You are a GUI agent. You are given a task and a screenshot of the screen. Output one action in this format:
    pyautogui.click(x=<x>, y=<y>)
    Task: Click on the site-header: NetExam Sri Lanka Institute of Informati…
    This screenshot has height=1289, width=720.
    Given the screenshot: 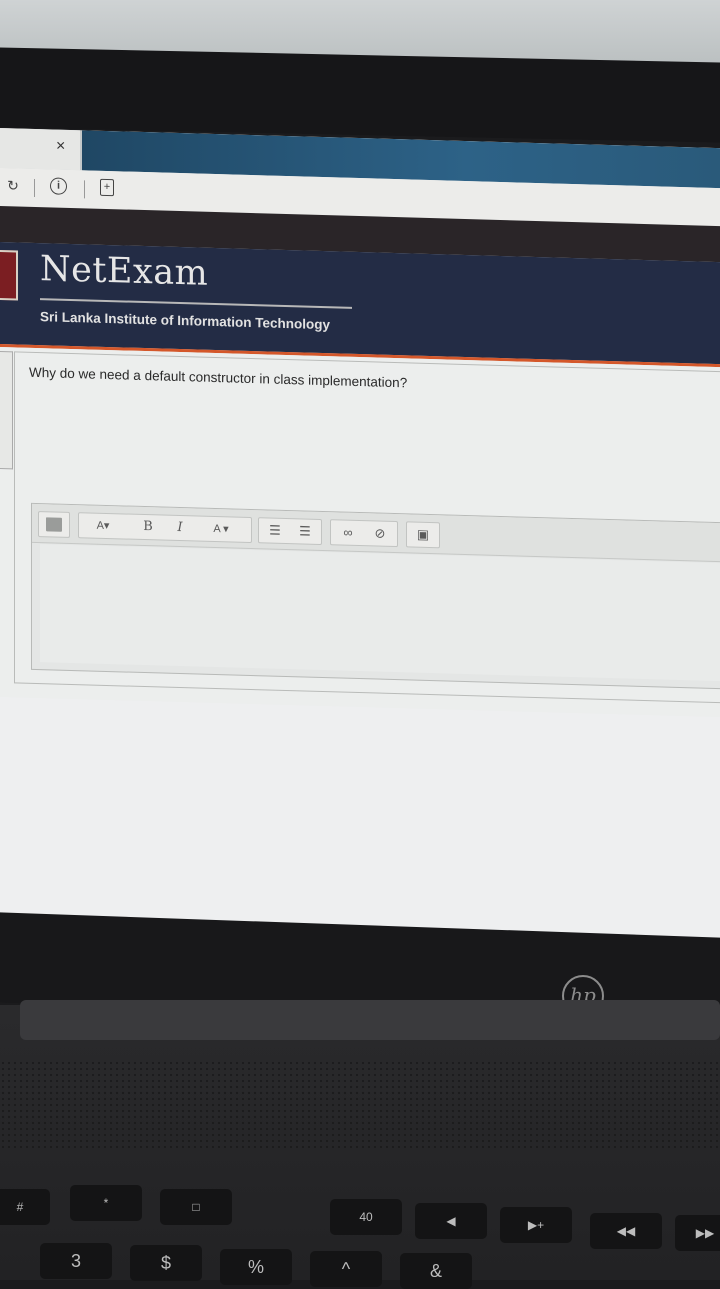 What is the action you would take?
    pyautogui.click(x=360, y=303)
    